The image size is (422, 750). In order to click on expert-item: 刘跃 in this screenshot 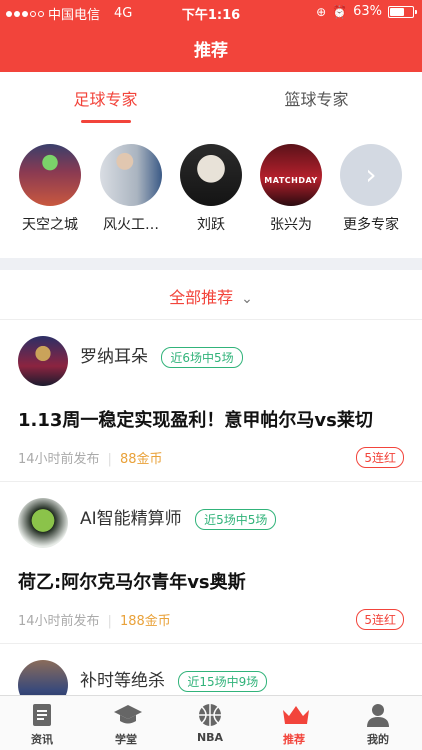, I will do `click(211, 189)`.